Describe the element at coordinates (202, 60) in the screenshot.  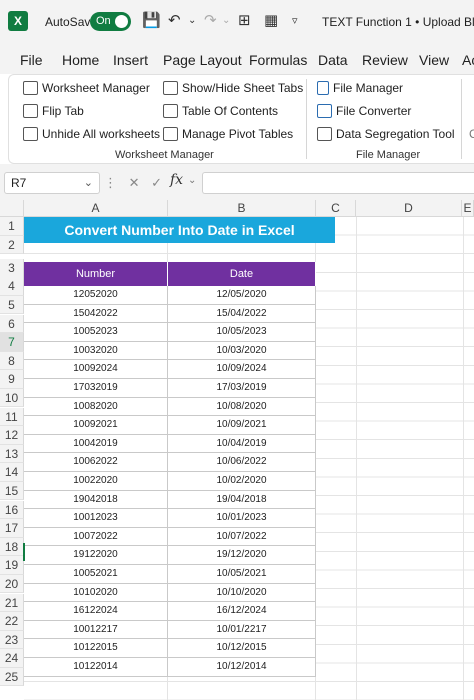
I see `menu-page-layout: Page Layout` at that location.